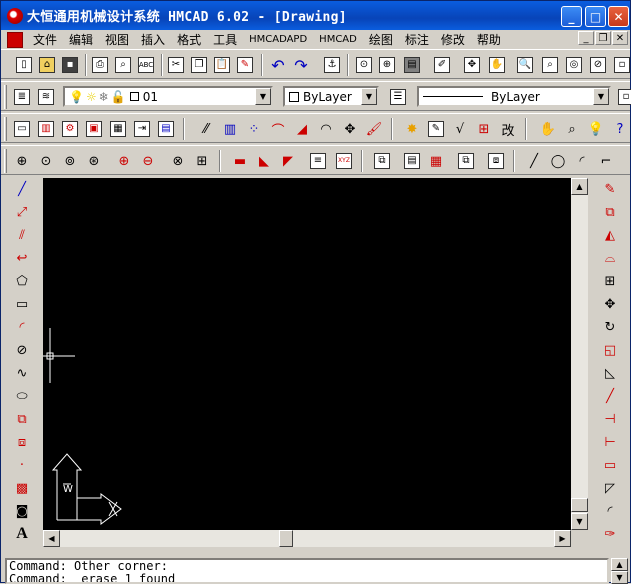 The image size is (631, 584). What do you see at coordinates (610, 534) in the screenshot?
I see `explode-icon: ✑` at bounding box center [610, 534].